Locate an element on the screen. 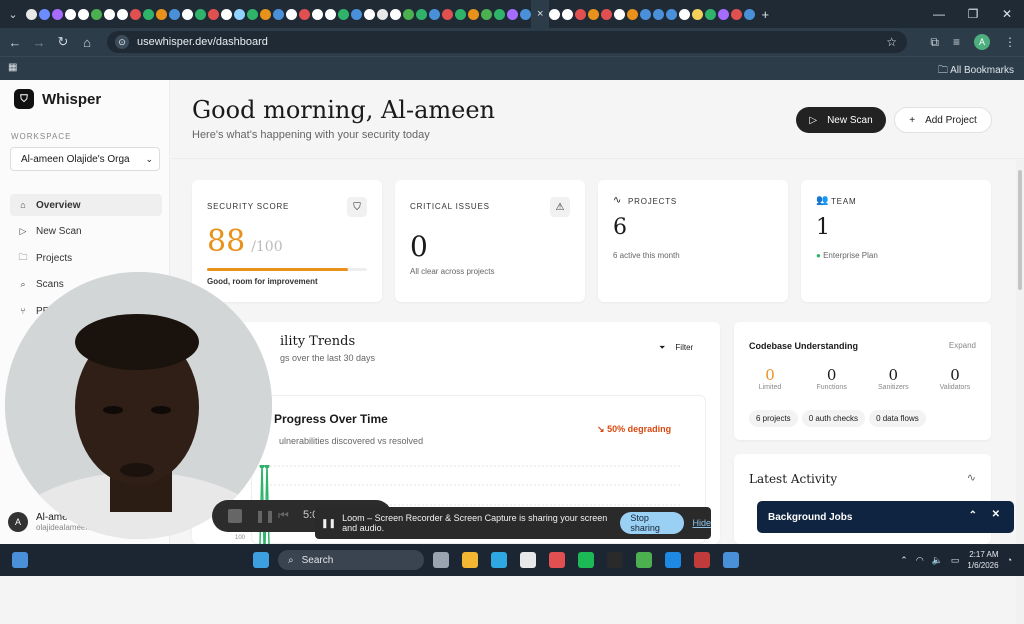  taskbar-search: ⌕ Search is located at coordinates (351, 560).